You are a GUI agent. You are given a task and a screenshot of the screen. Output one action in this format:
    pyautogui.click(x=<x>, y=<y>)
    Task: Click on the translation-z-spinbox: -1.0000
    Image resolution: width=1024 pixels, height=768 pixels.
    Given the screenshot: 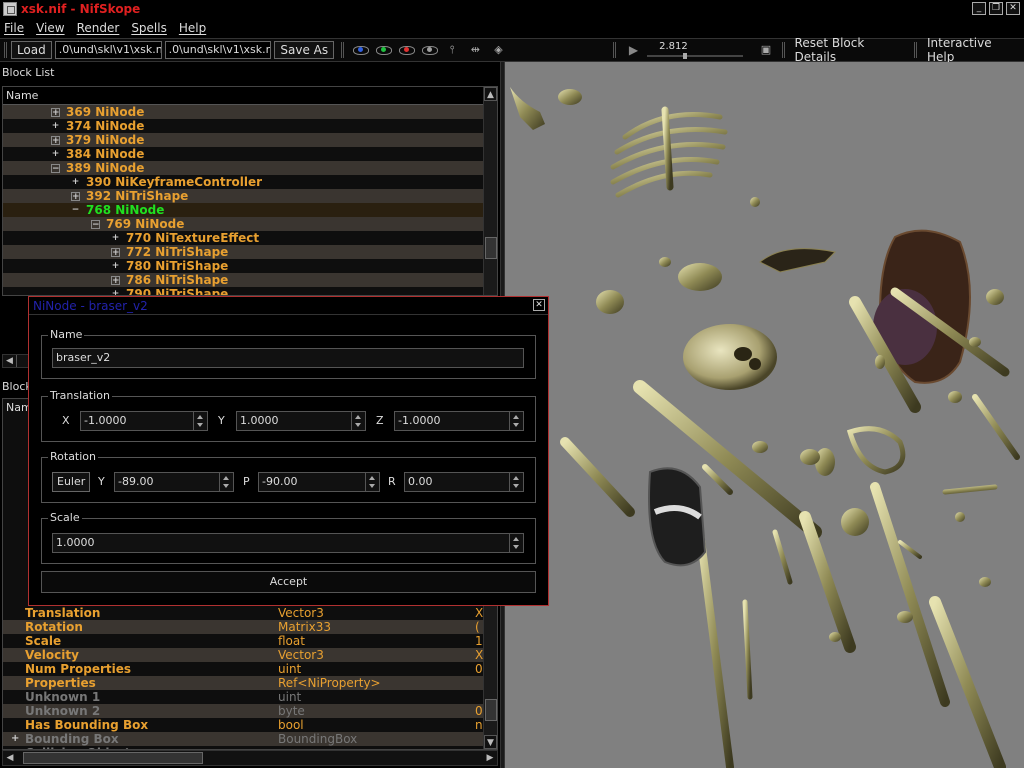 What is the action you would take?
    pyautogui.click(x=459, y=421)
    